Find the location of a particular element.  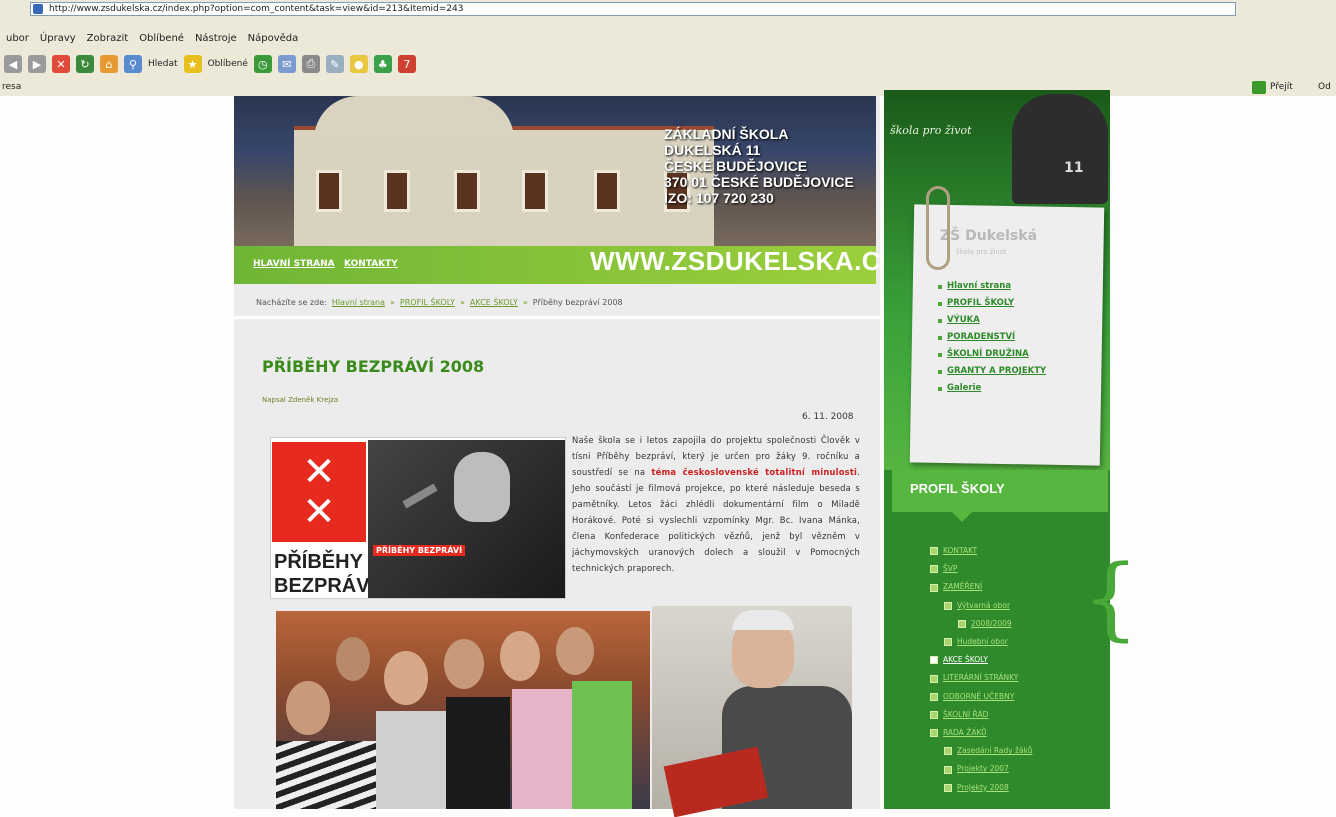

main-menu-item-vyuka: VÝUKA is located at coordinates (992, 320).